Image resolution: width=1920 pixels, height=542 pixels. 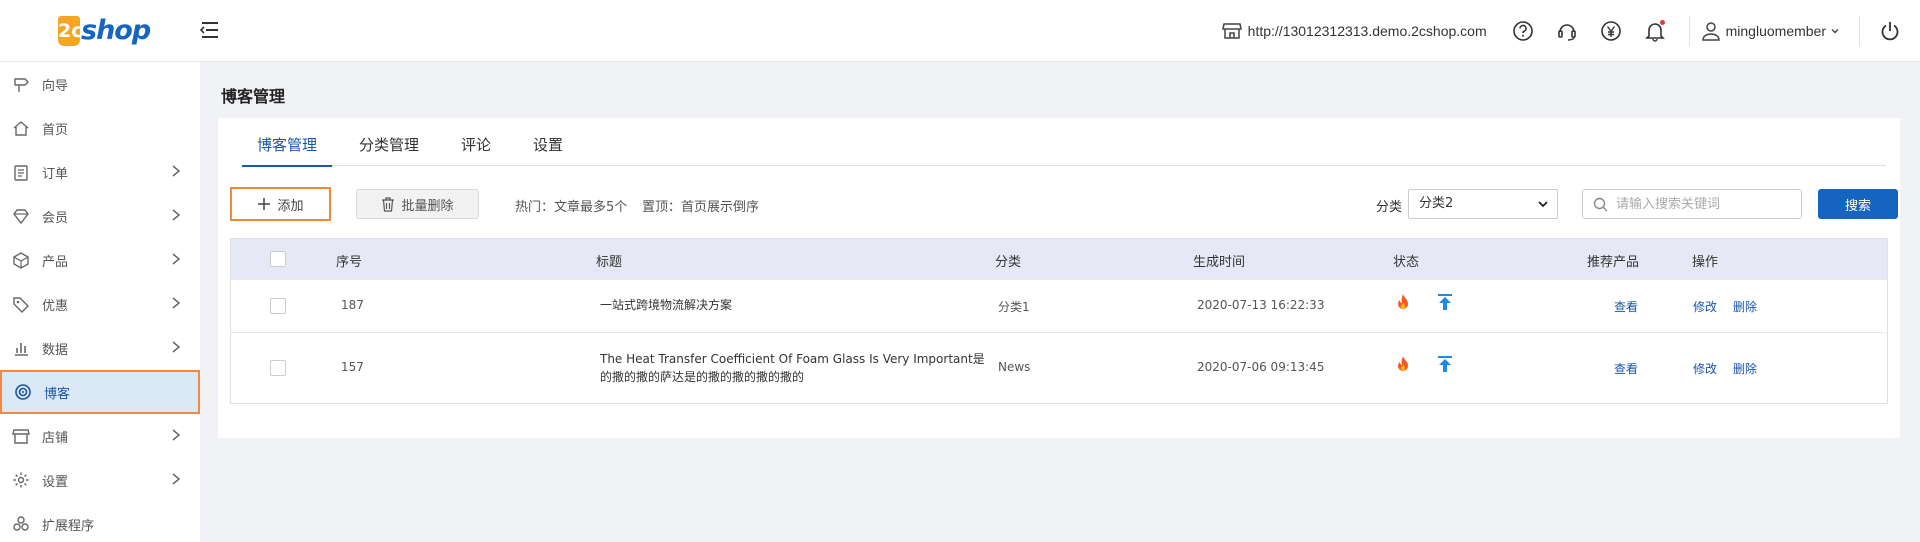 I want to click on sidebar-item-label: 店铺, so click(x=55, y=438).